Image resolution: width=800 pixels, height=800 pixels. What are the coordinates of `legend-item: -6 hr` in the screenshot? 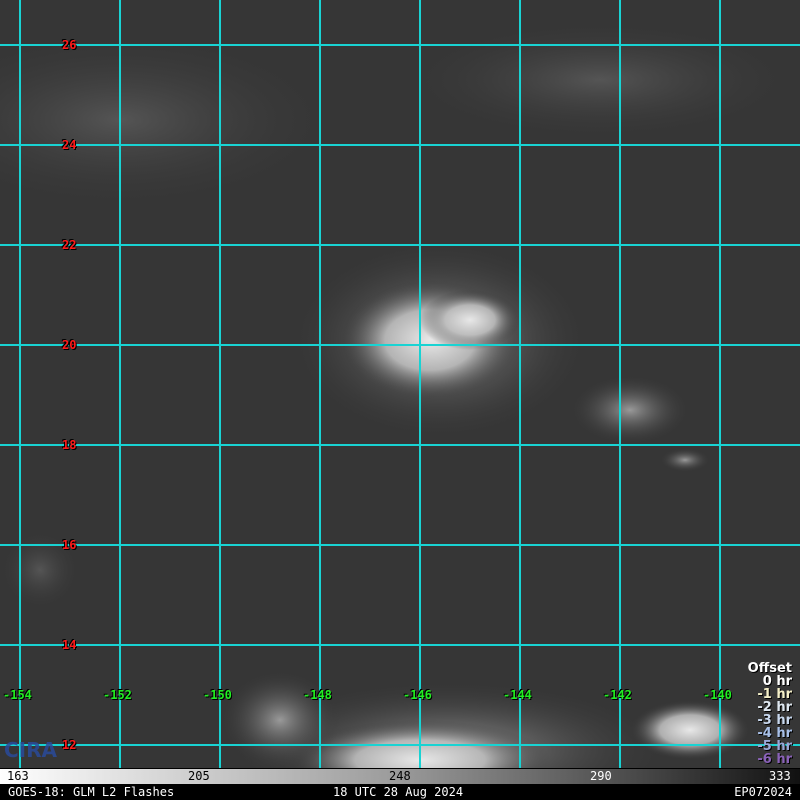 It's located at (774, 759).